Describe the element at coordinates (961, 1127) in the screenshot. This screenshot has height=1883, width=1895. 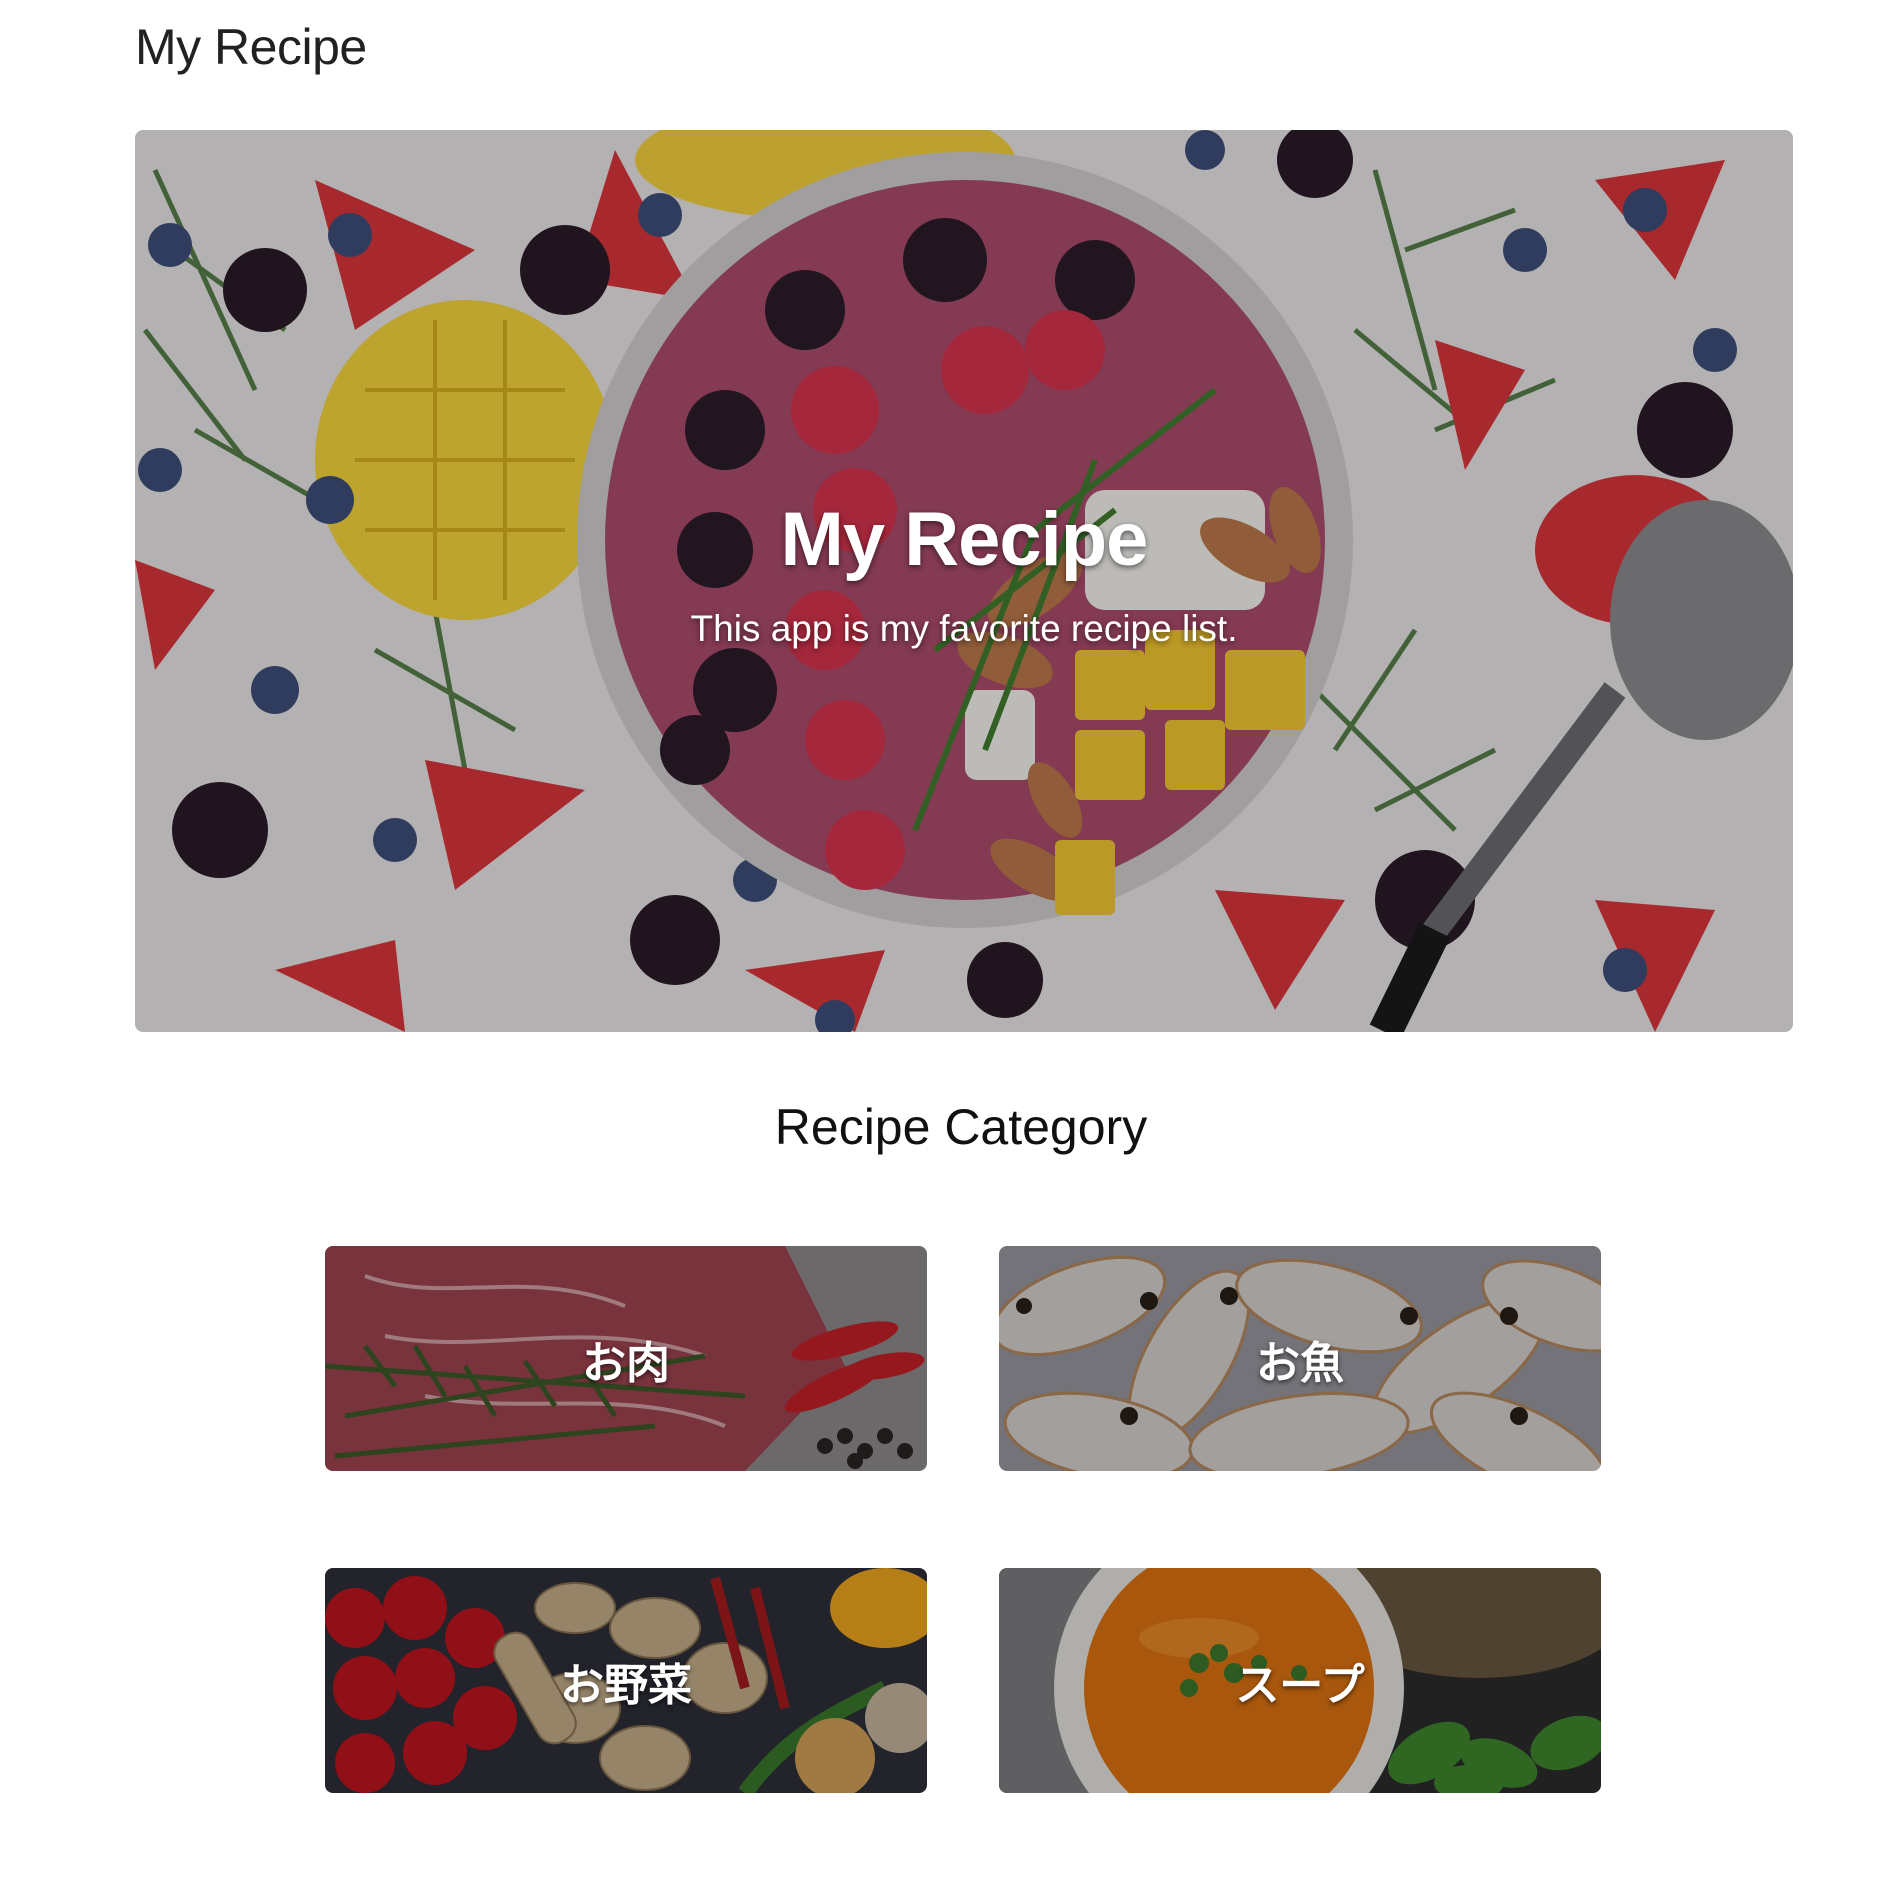
I see `recipe-category-heading: Recipe Category` at that location.